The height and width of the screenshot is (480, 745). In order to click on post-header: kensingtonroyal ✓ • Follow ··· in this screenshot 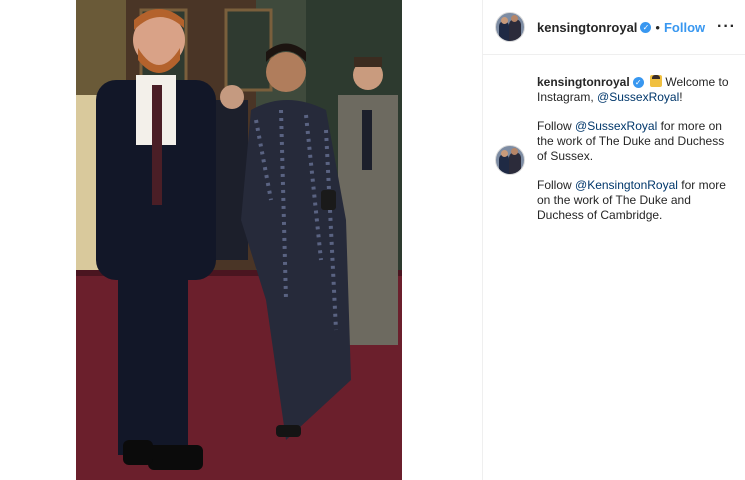, I will do `click(614, 27)`.